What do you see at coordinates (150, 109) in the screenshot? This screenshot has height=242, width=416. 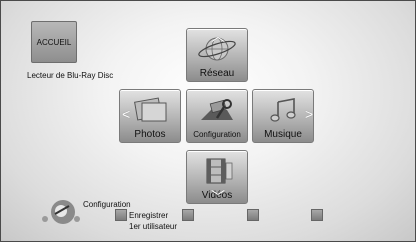 I see `photo-frames-icon` at bounding box center [150, 109].